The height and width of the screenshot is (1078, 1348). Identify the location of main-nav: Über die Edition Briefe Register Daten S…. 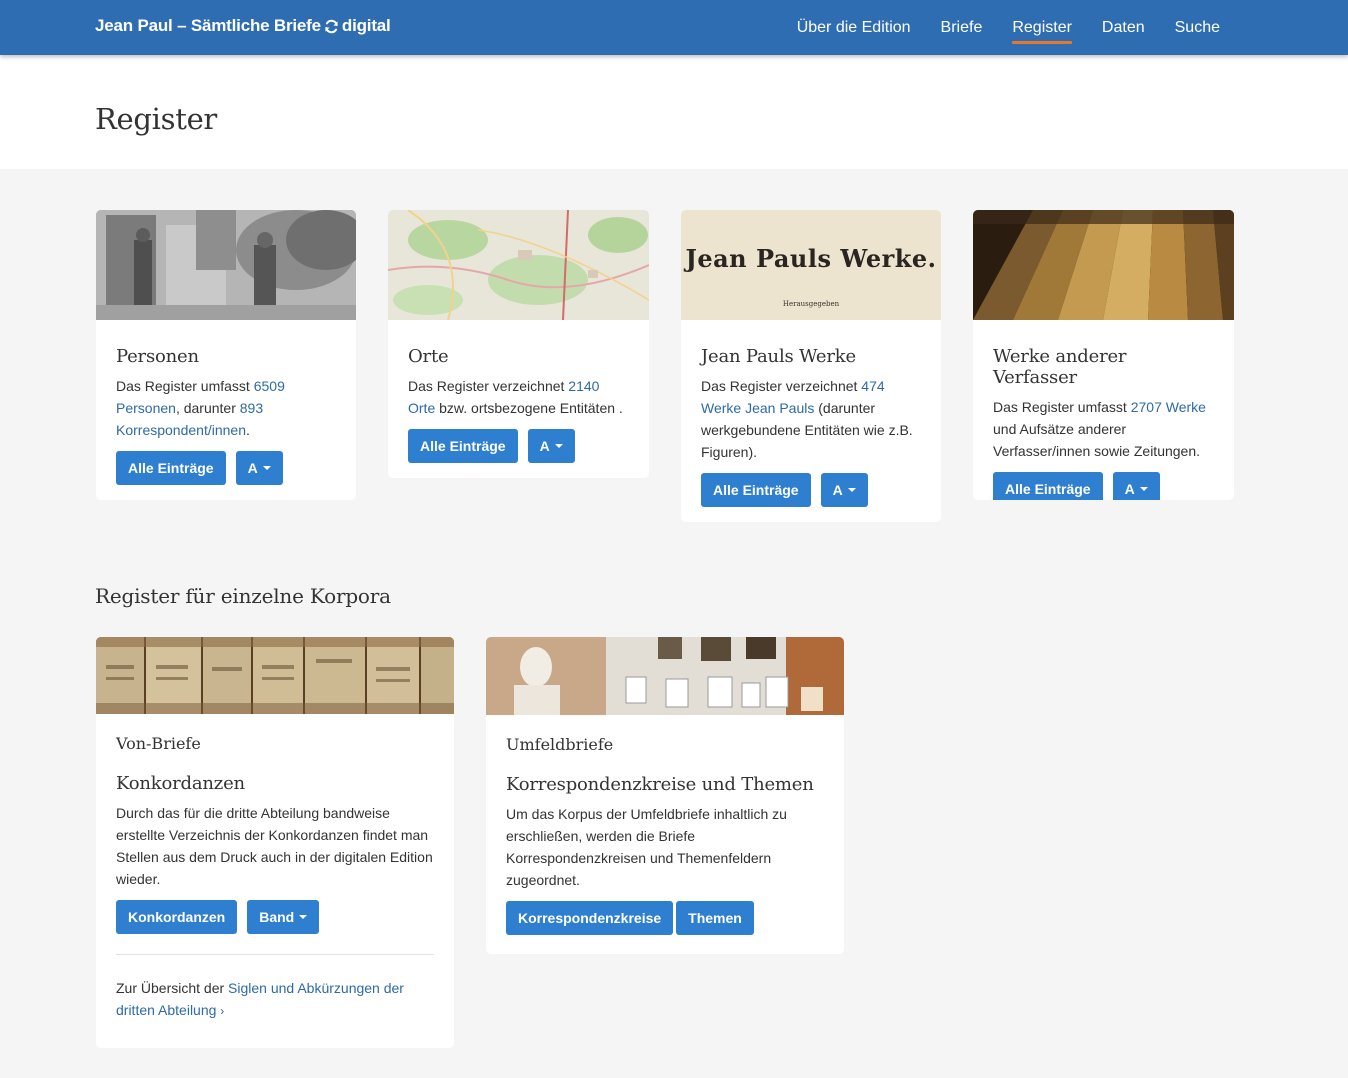
(993, 27).